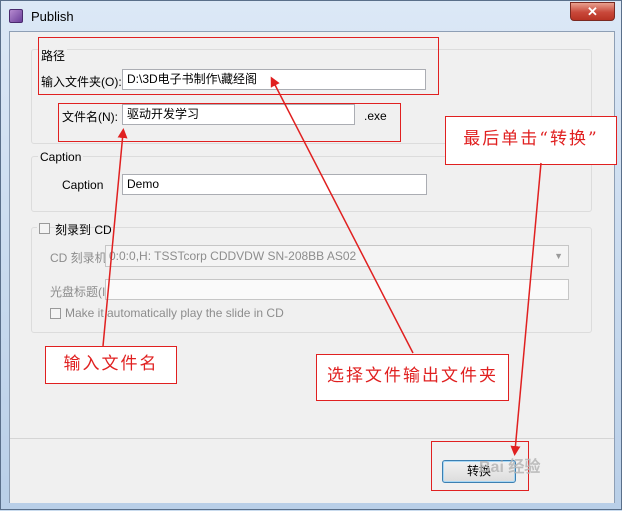 The height and width of the screenshot is (511, 622). I want to click on watermark-logo: Bai 经验, so click(510, 467).